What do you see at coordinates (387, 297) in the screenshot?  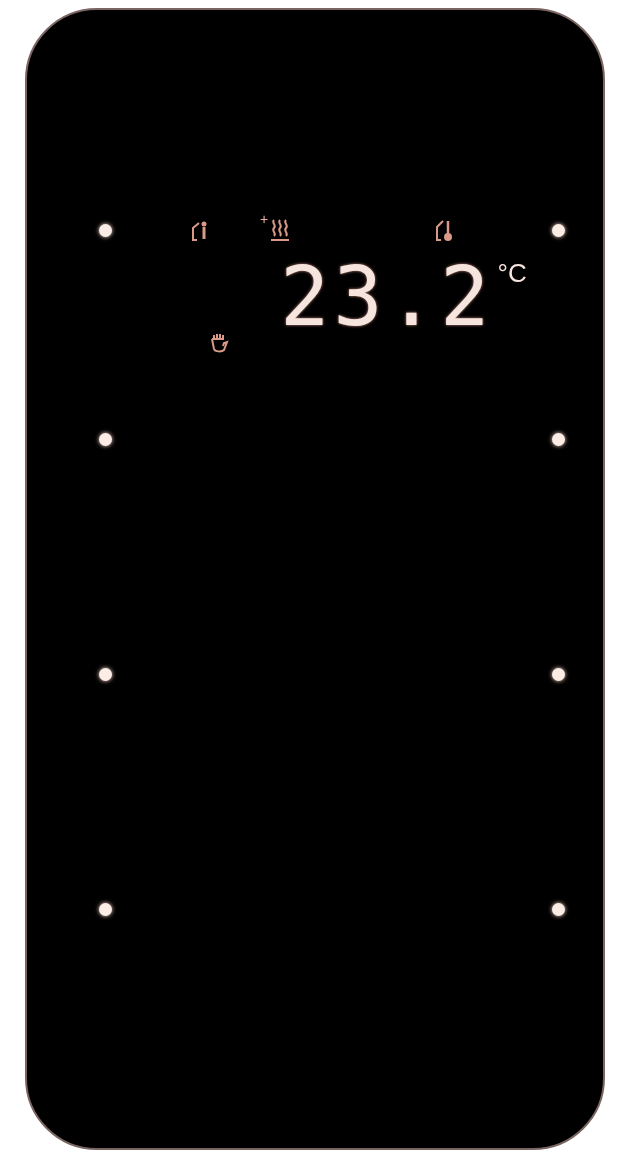 I see `temperature-reading: 23.2` at bounding box center [387, 297].